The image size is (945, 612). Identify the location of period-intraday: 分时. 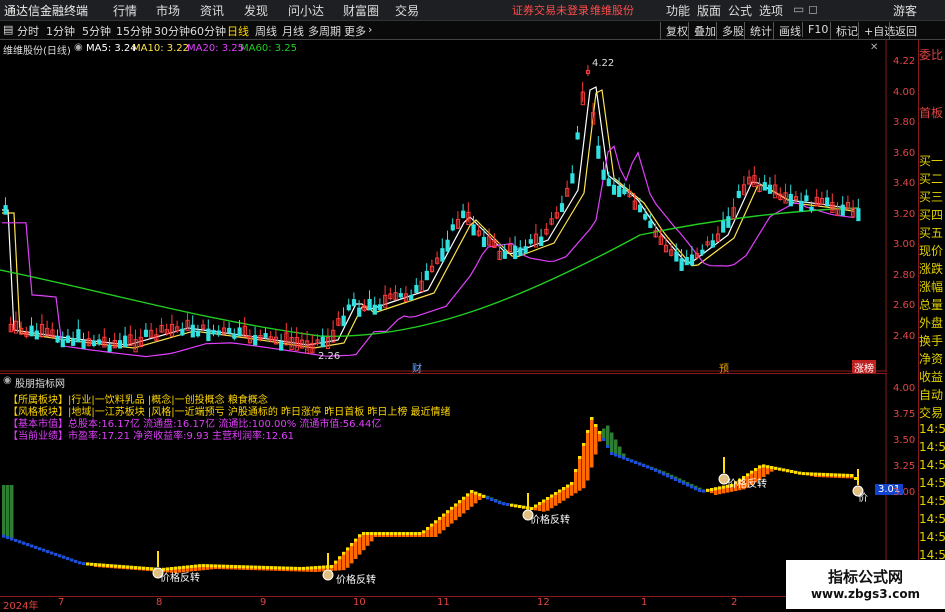
(28, 31).